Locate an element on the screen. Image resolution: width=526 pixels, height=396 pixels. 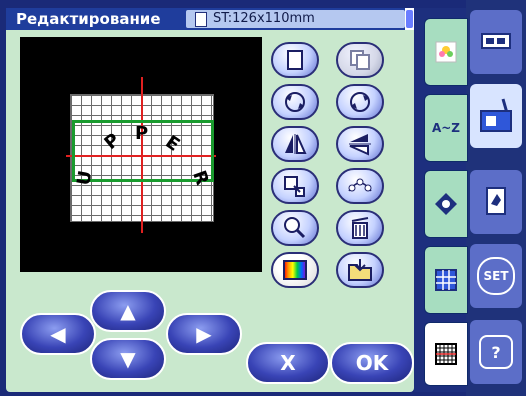
resize-icon is located at coordinates (294, 186).